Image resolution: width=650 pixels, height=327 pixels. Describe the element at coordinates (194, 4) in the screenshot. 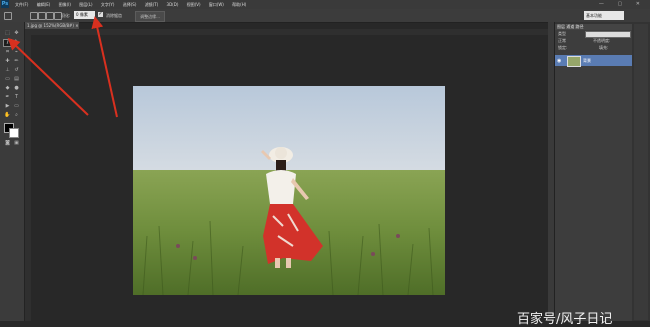

I see `menu-item-view: 视图(V)` at that location.